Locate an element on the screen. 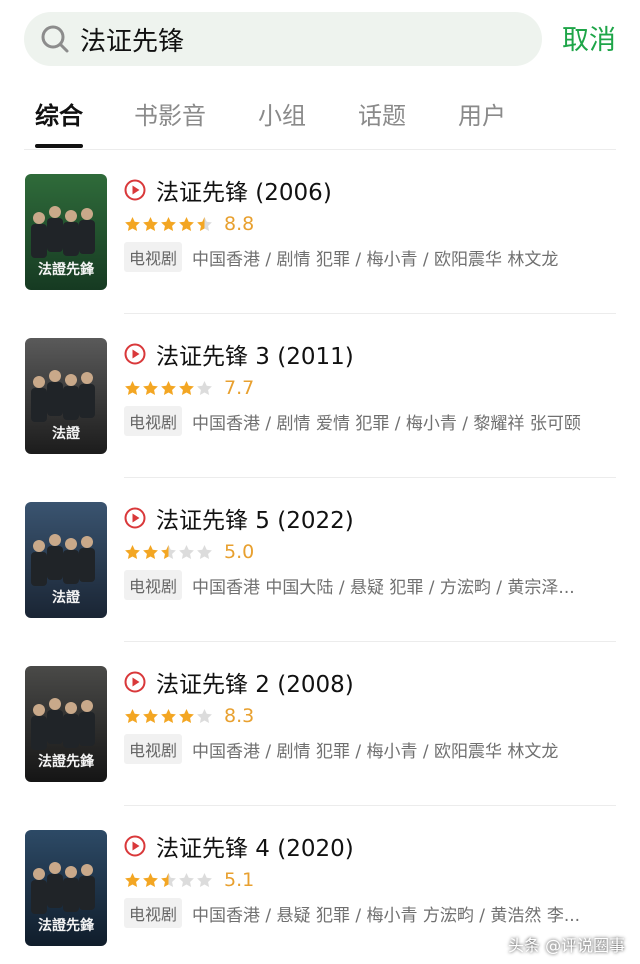 This screenshot has height=964, width=640. search-bar: 取消 is located at coordinates (320, 40).